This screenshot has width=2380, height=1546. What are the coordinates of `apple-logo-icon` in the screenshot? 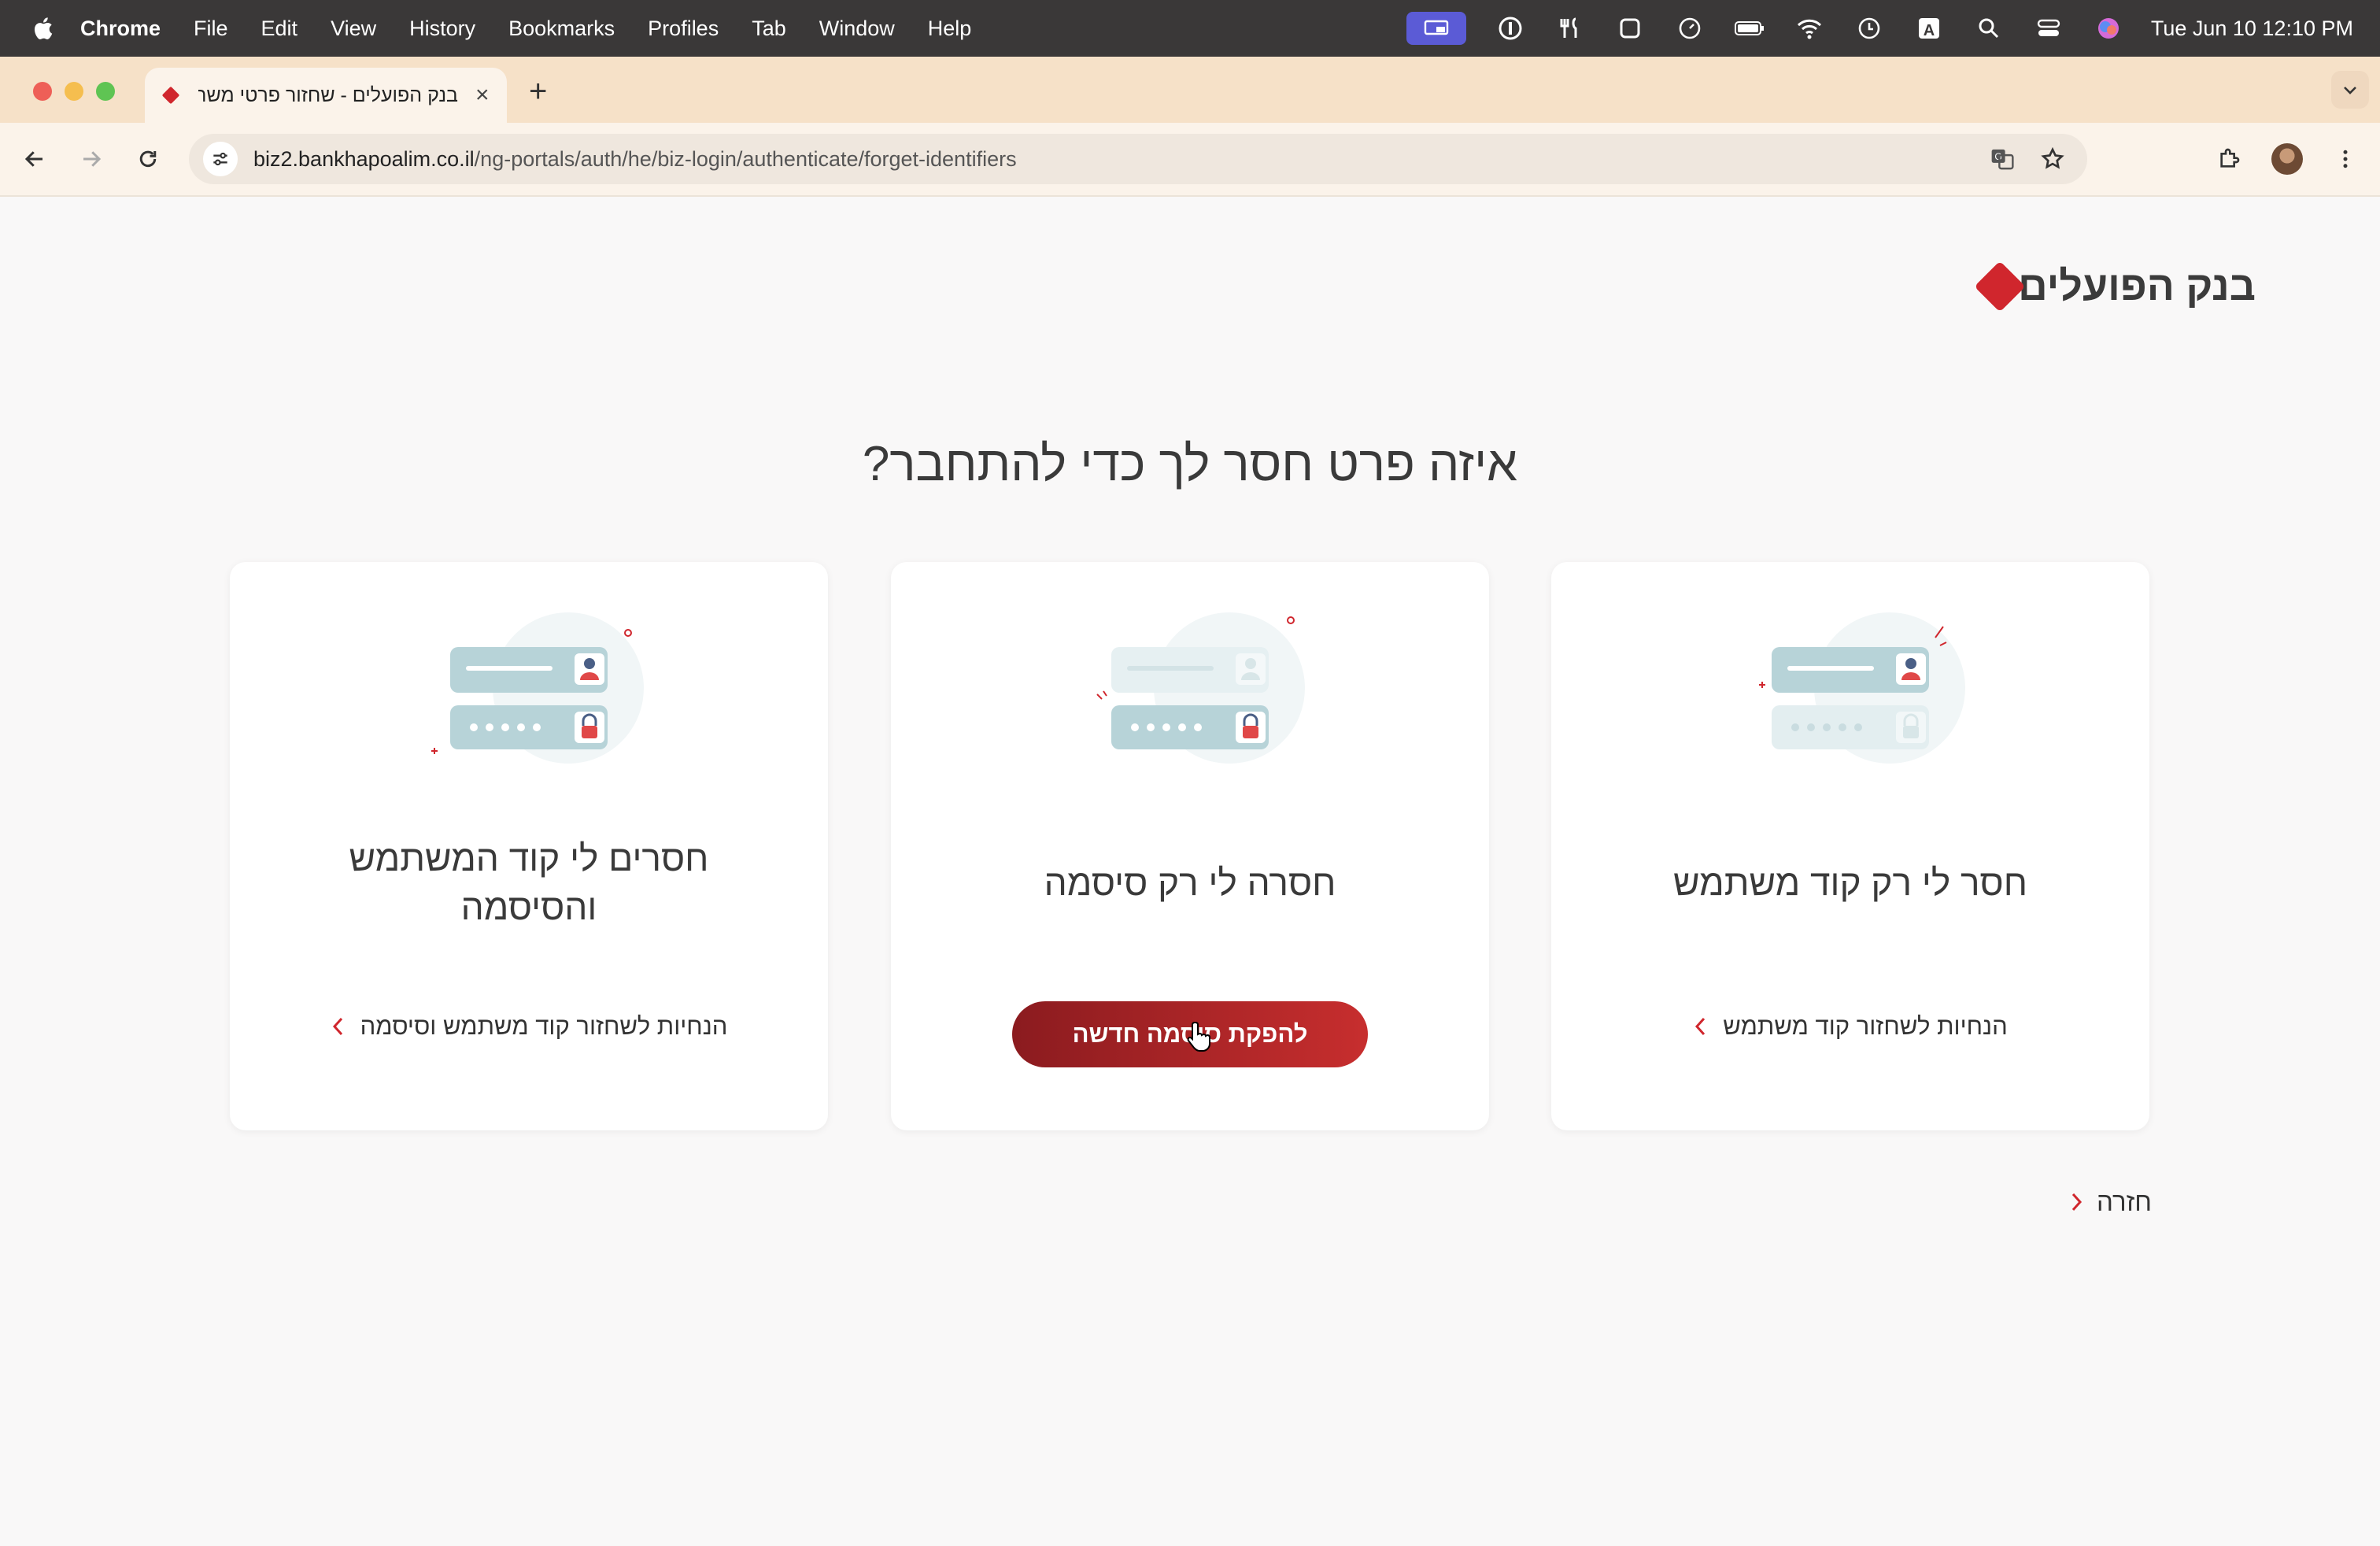 It's located at (43, 28).